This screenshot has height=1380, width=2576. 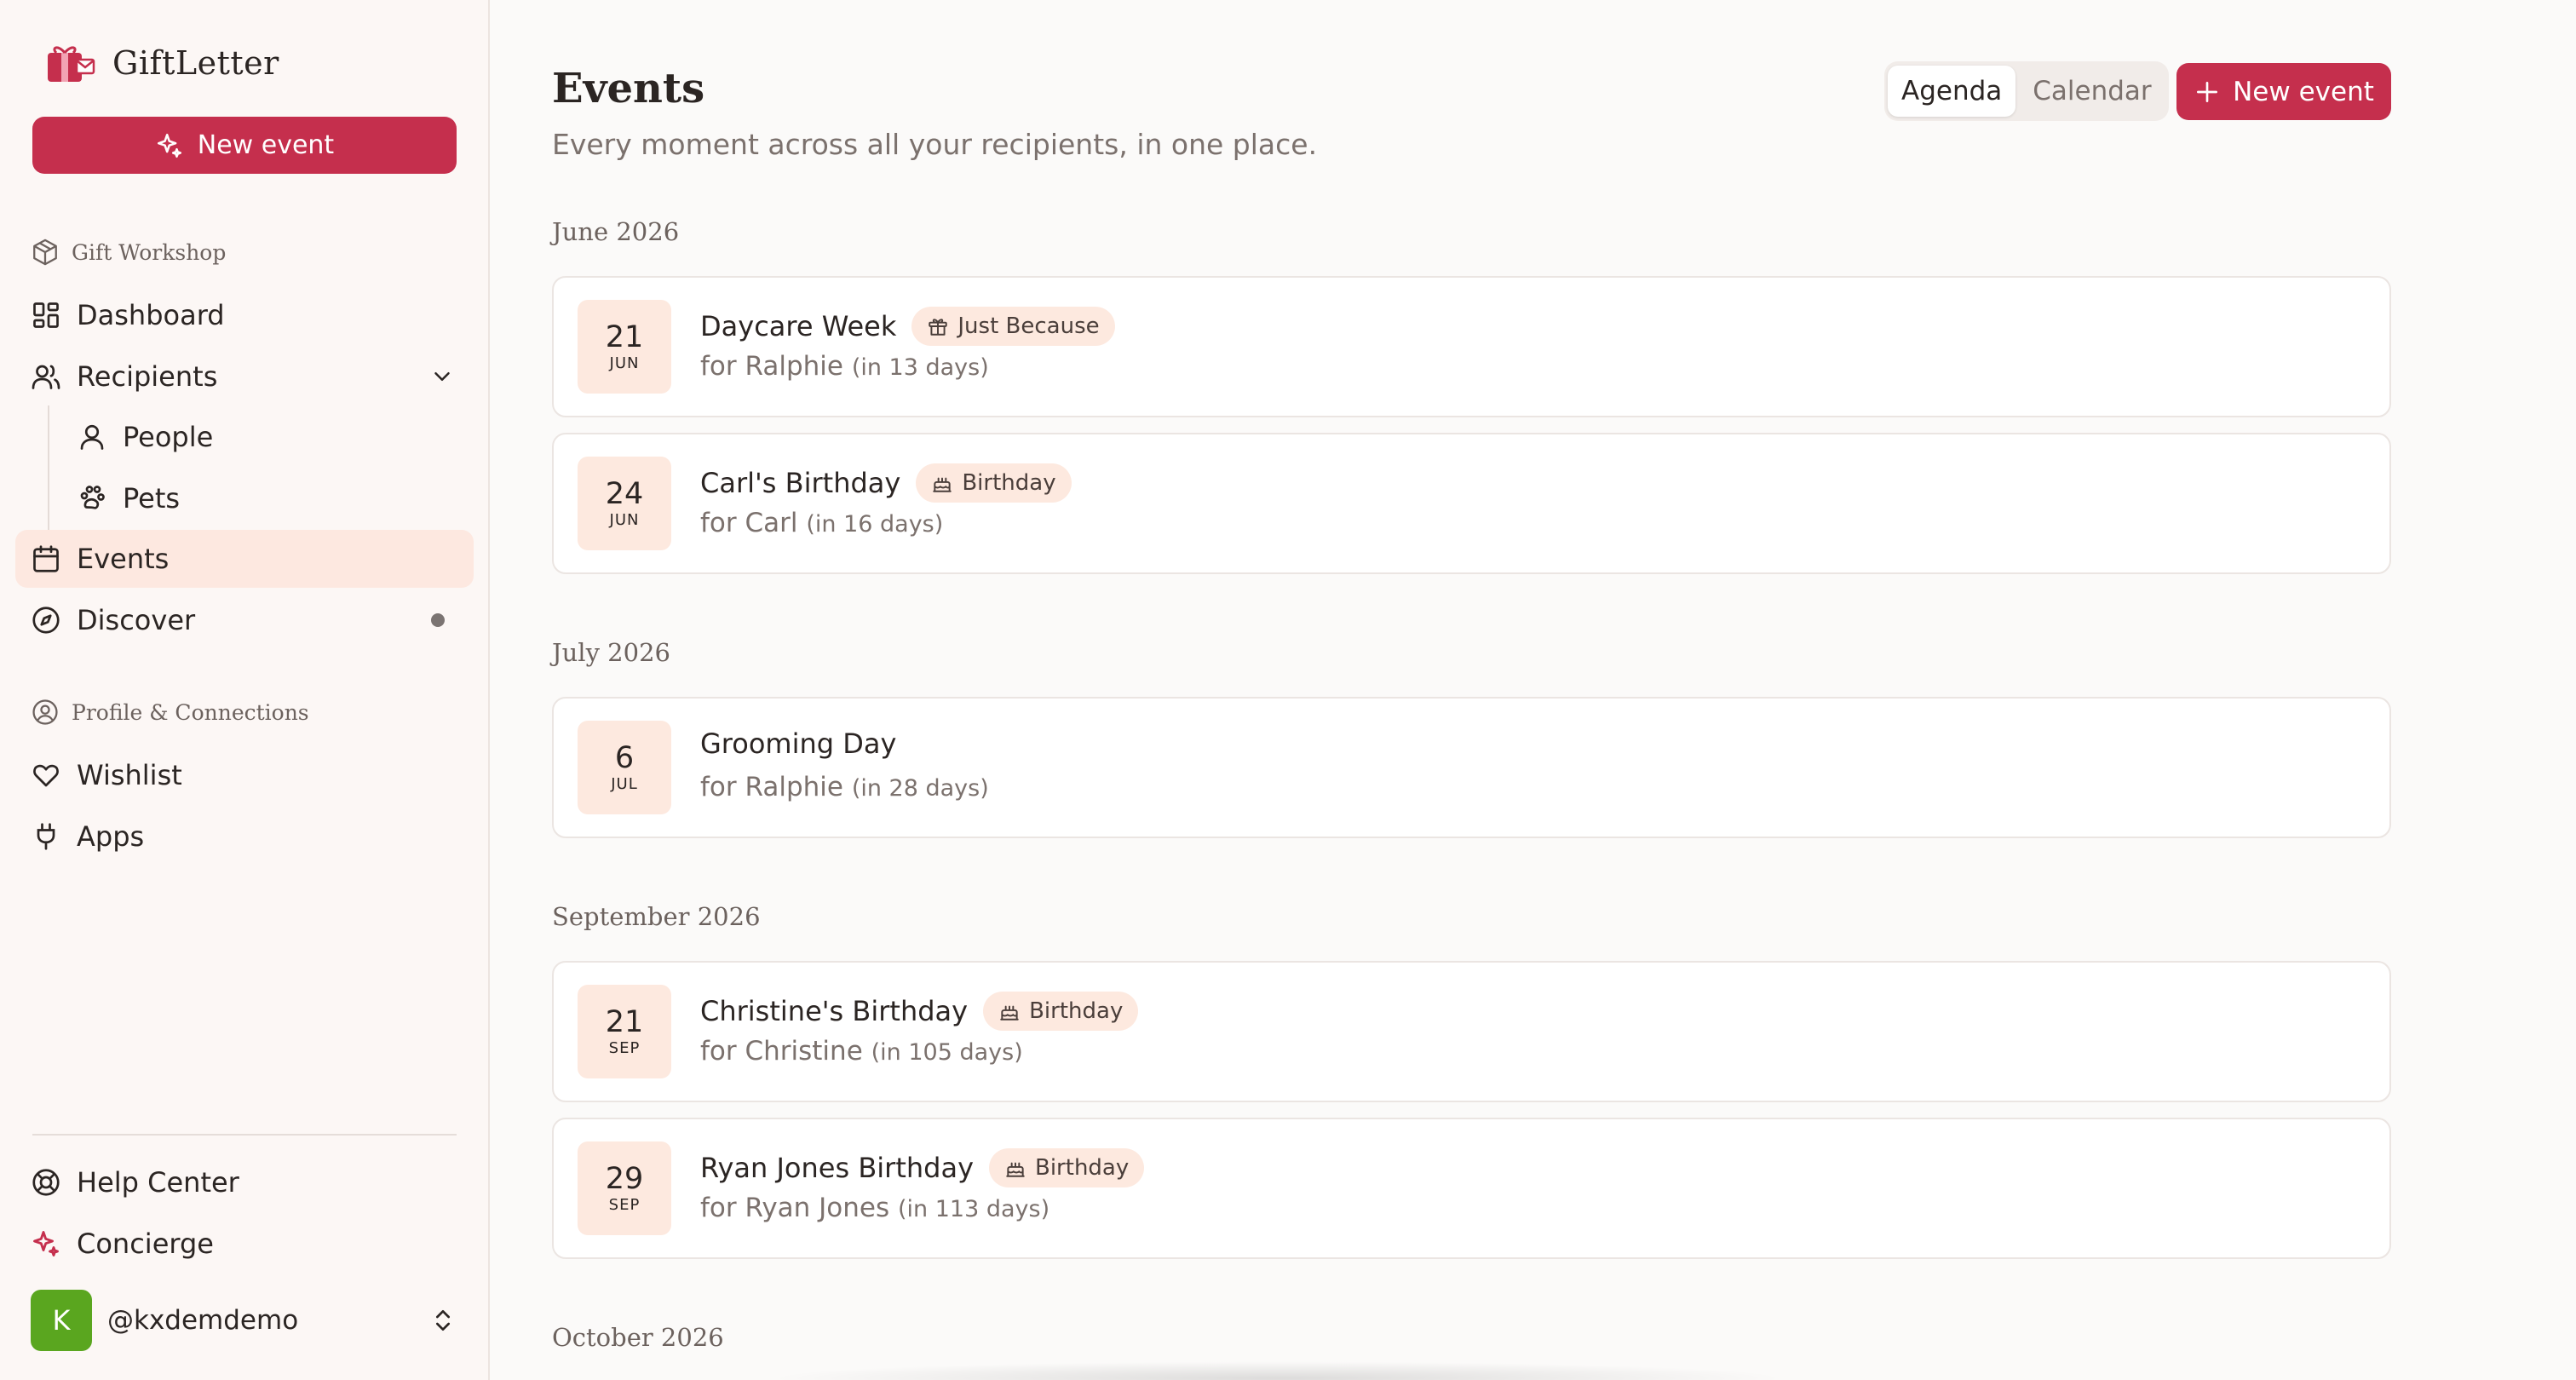 What do you see at coordinates (46, 315) in the screenshot?
I see `dashboard-icon` at bounding box center [46, 315].